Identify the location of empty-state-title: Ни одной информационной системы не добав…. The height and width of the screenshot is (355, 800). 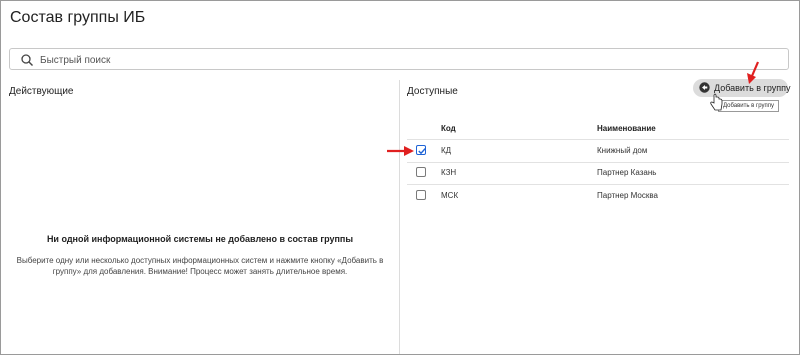
(200, 239).